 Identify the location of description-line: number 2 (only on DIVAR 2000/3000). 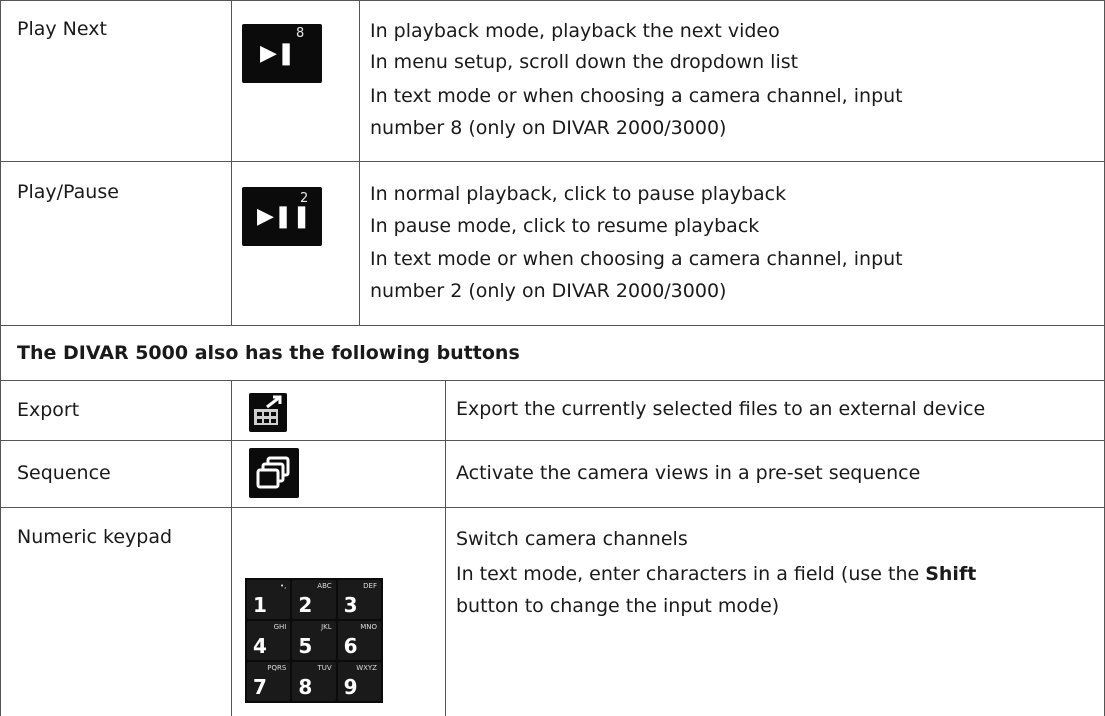
(548, 291).